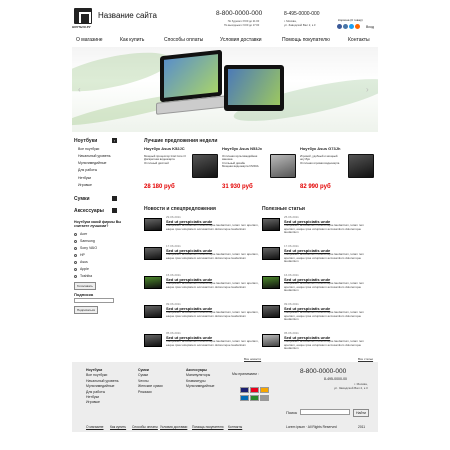 The image size is (450, 450). What do you see at coordinates (367, 89) in the screenshot?
I see `slider-next-icon: ›` at bounding box center [367, 89].